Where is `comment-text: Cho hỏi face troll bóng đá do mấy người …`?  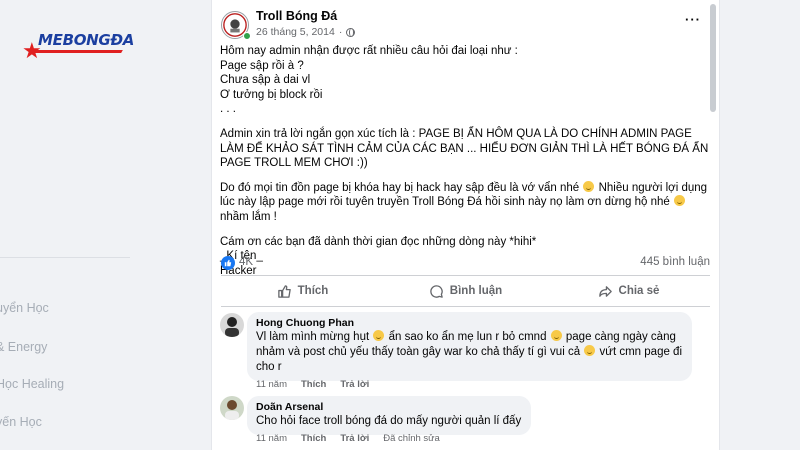 comment-text: Cho hỏi face troll bóng đá do mấy người … is located at coordinates (389, 421).